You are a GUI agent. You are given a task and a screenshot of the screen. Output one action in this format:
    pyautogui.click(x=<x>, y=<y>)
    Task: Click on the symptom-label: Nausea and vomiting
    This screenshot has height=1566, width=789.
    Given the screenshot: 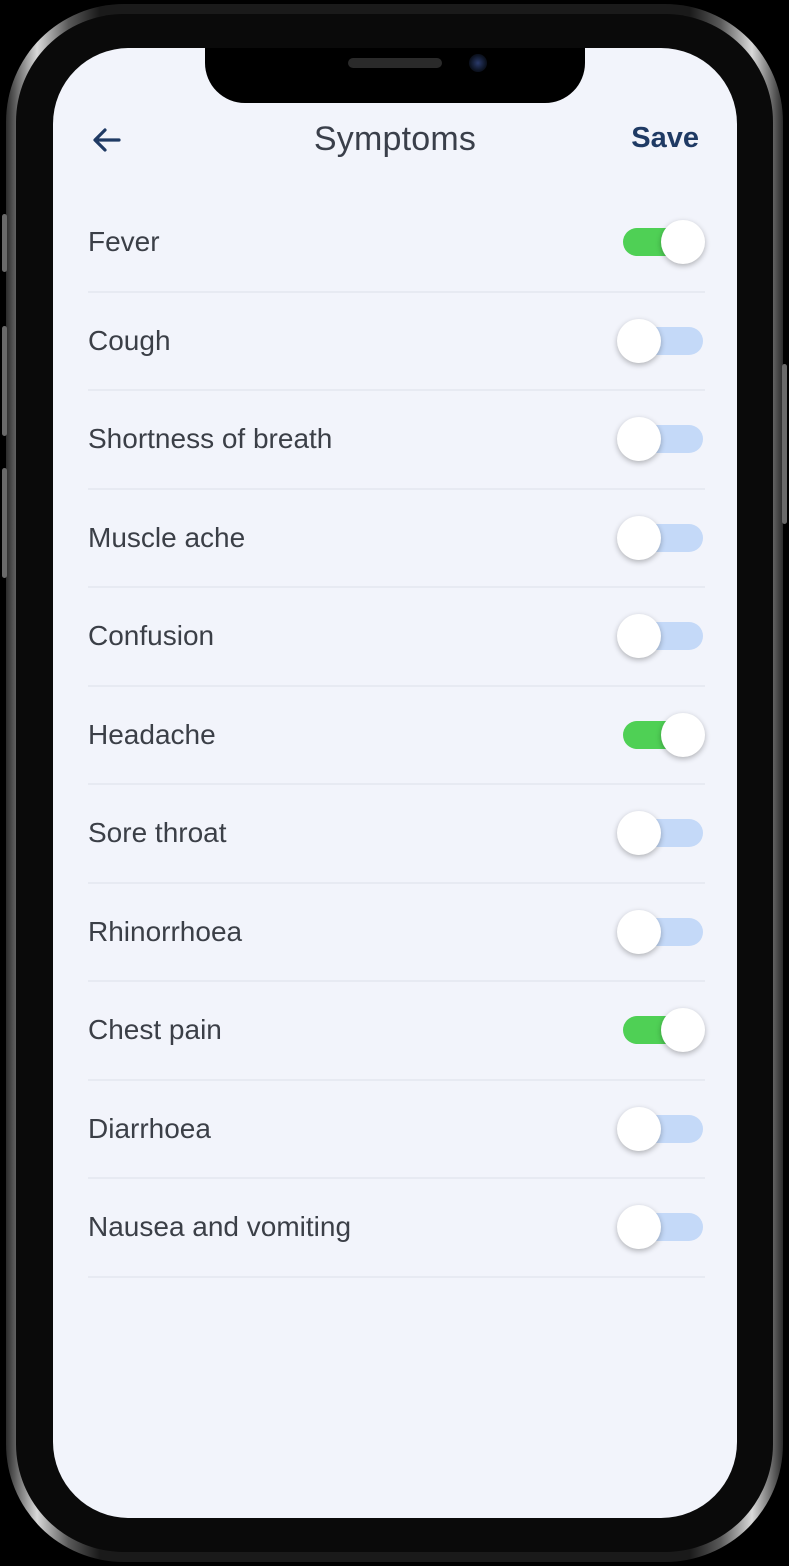 What is the action you would take?
    pyautogui.click(x=220, y=1227)
    